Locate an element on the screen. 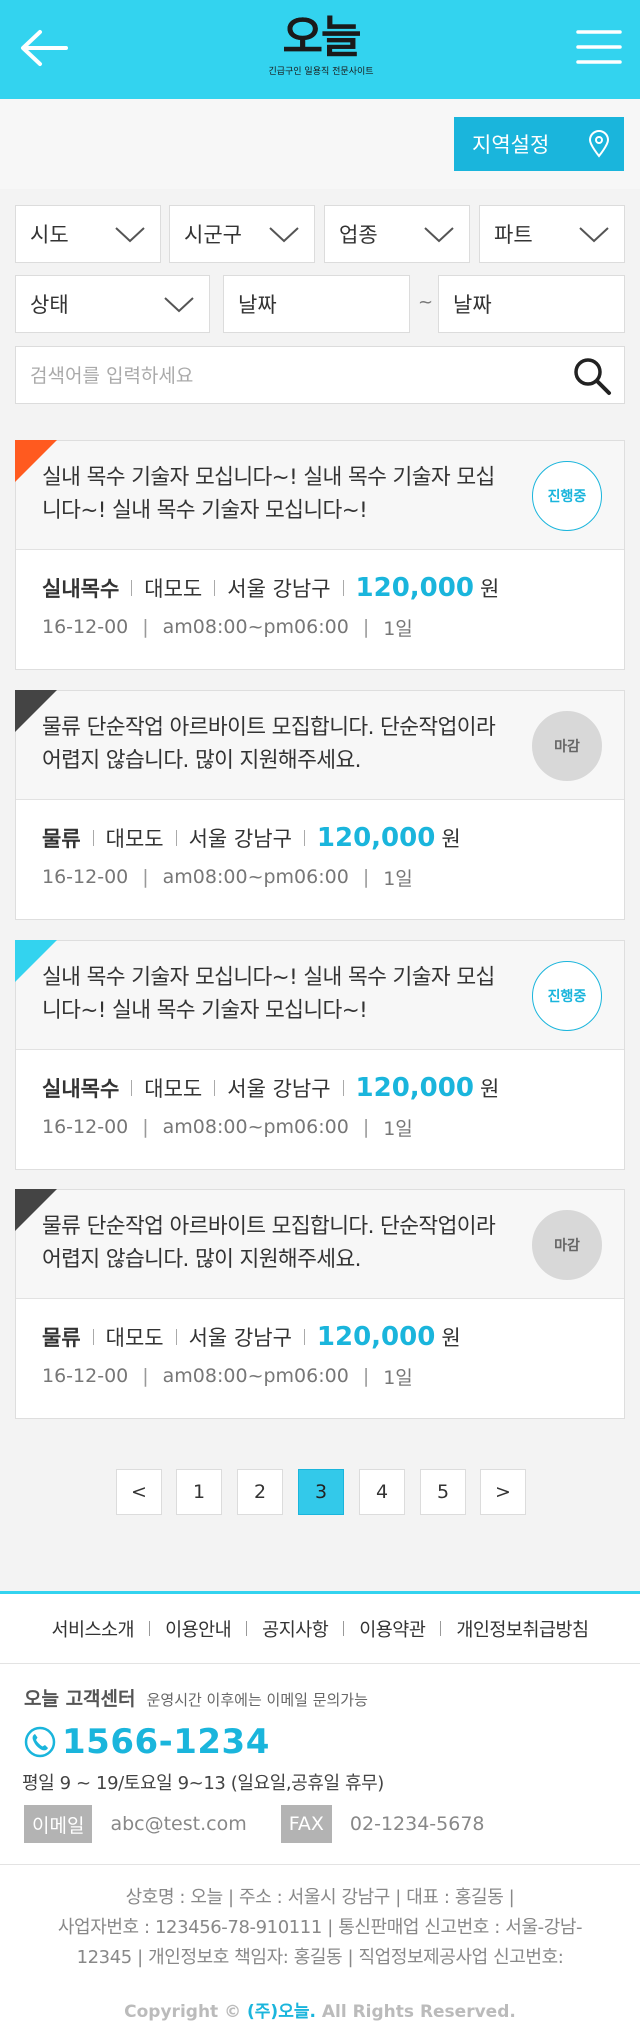  page-button: 2 is located at coordinates (260, 1492).